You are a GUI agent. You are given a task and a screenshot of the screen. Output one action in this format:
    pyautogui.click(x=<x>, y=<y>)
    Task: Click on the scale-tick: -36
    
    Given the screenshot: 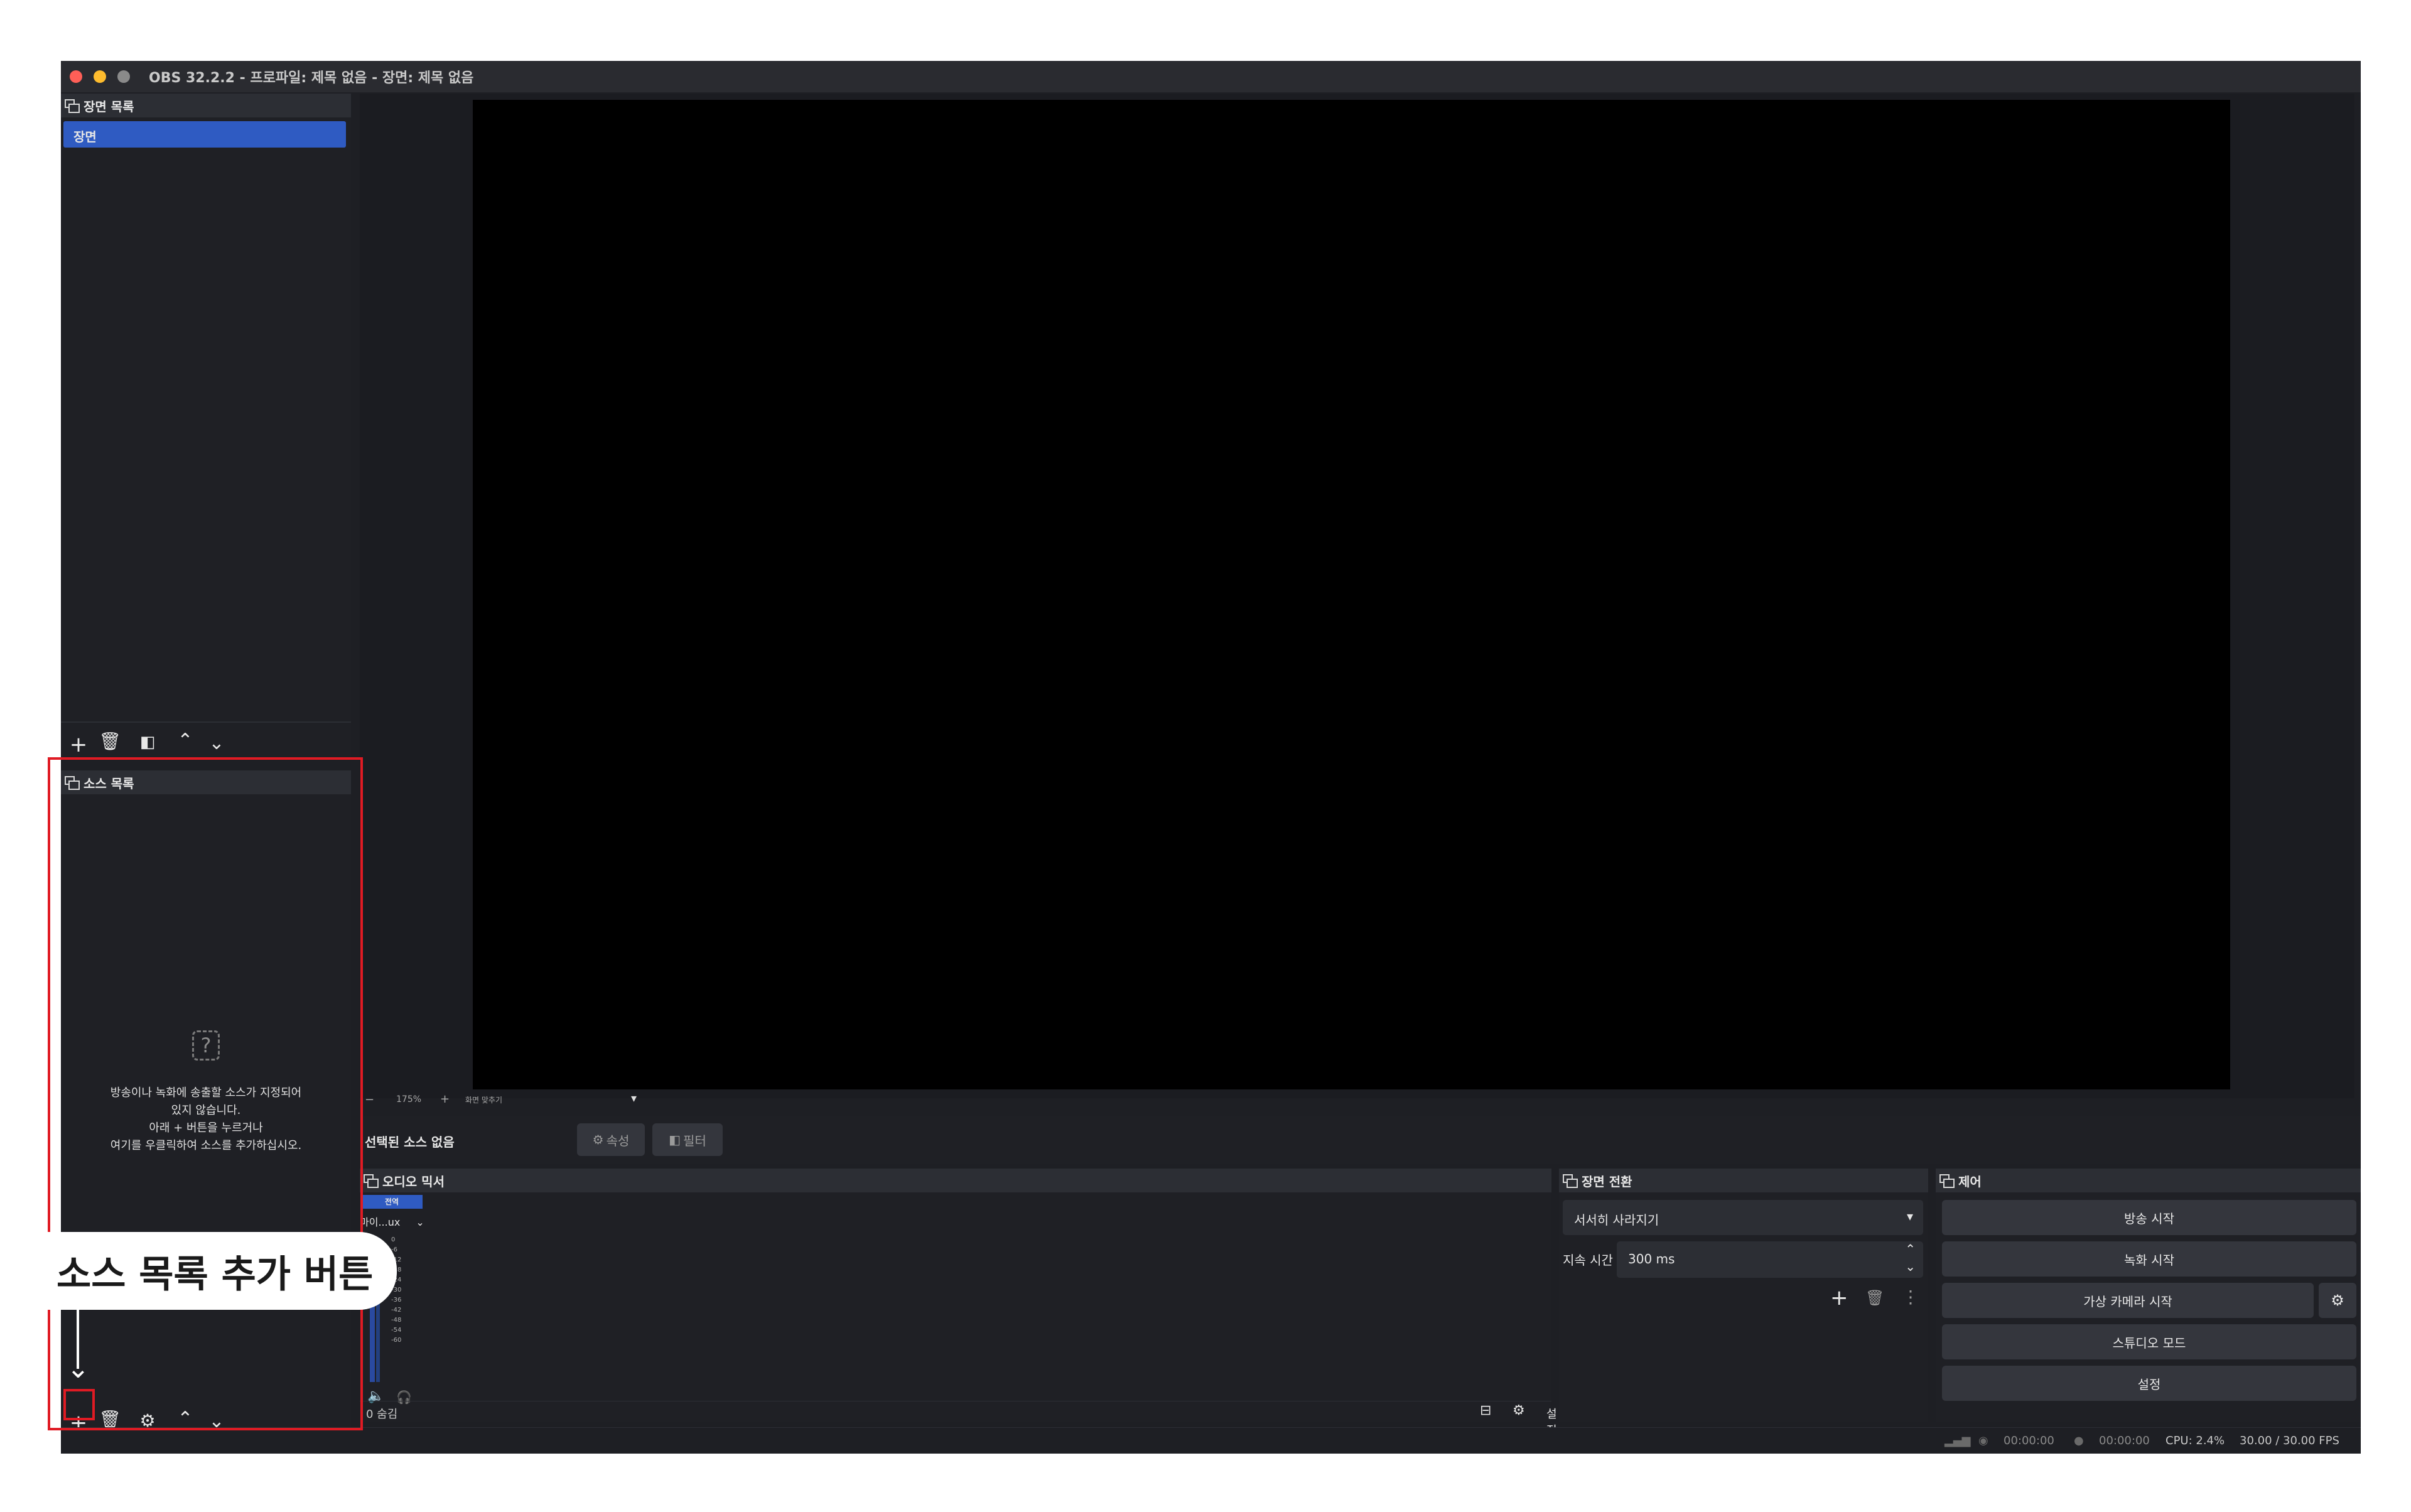 What is the action you would take?
    pyautogui.click(x=396, y=1300)
    